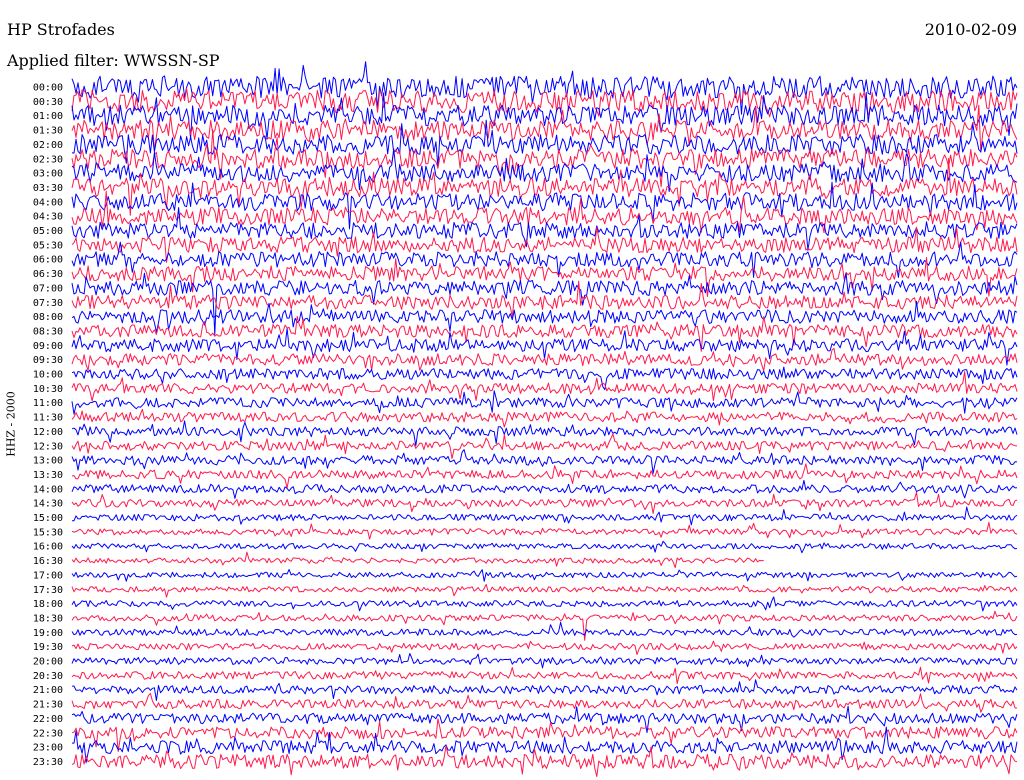 This screenshot has height=780, width=1024. What do you see at coordinates (48, 102) in the screenshot?
I see `tick-label-0030: 00:30` at bounding box center [48, 102].